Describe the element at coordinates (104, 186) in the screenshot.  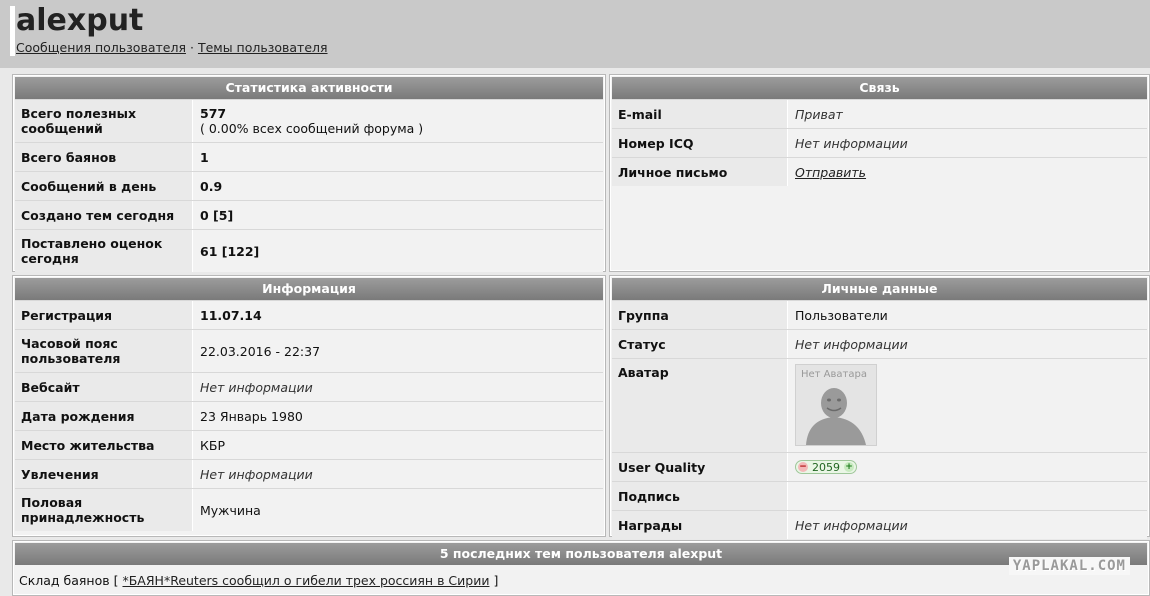
I see `row-label: Сообщений в день` at that location.